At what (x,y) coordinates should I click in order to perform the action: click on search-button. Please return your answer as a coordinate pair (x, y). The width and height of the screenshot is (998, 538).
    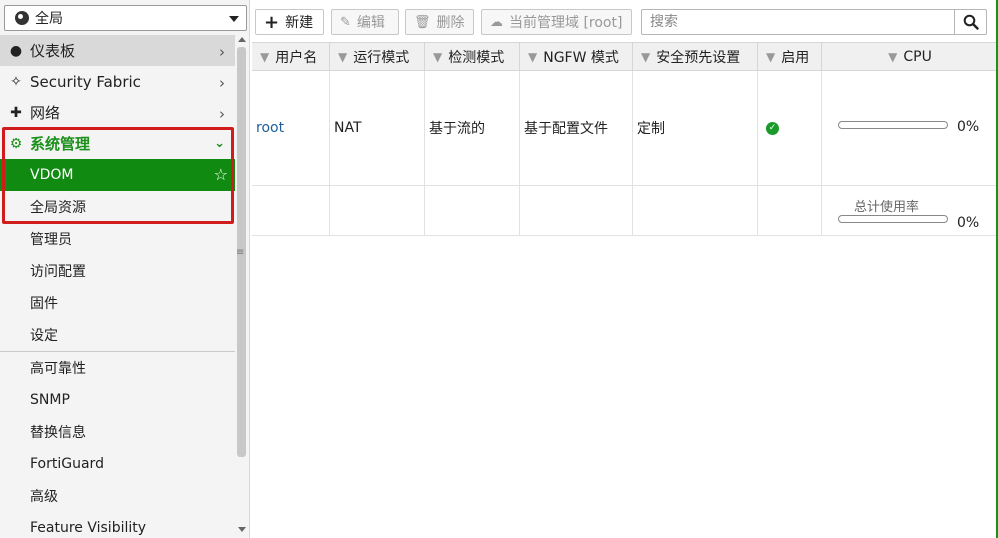
    Looking at the image, I should click on (970, 22).